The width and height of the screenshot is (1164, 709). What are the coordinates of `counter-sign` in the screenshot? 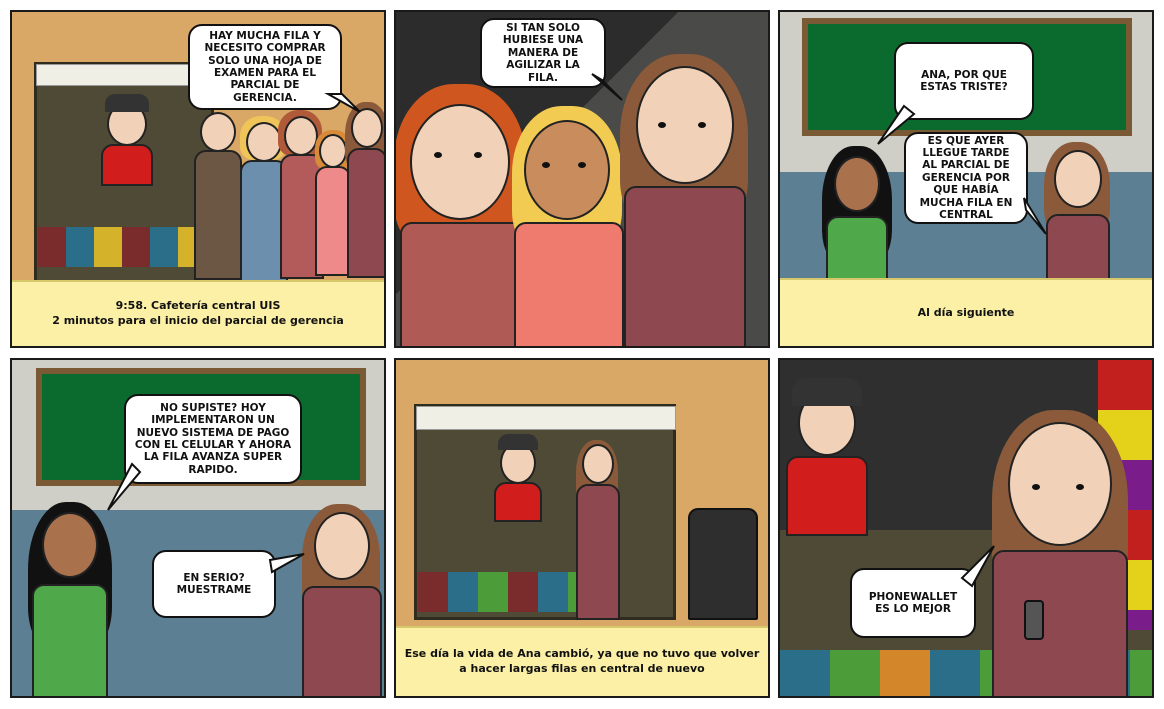 It's located at (546, 418).